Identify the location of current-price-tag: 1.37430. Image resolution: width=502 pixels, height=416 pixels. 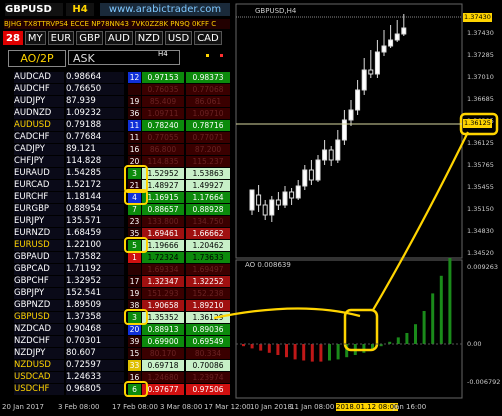
(477, 17).